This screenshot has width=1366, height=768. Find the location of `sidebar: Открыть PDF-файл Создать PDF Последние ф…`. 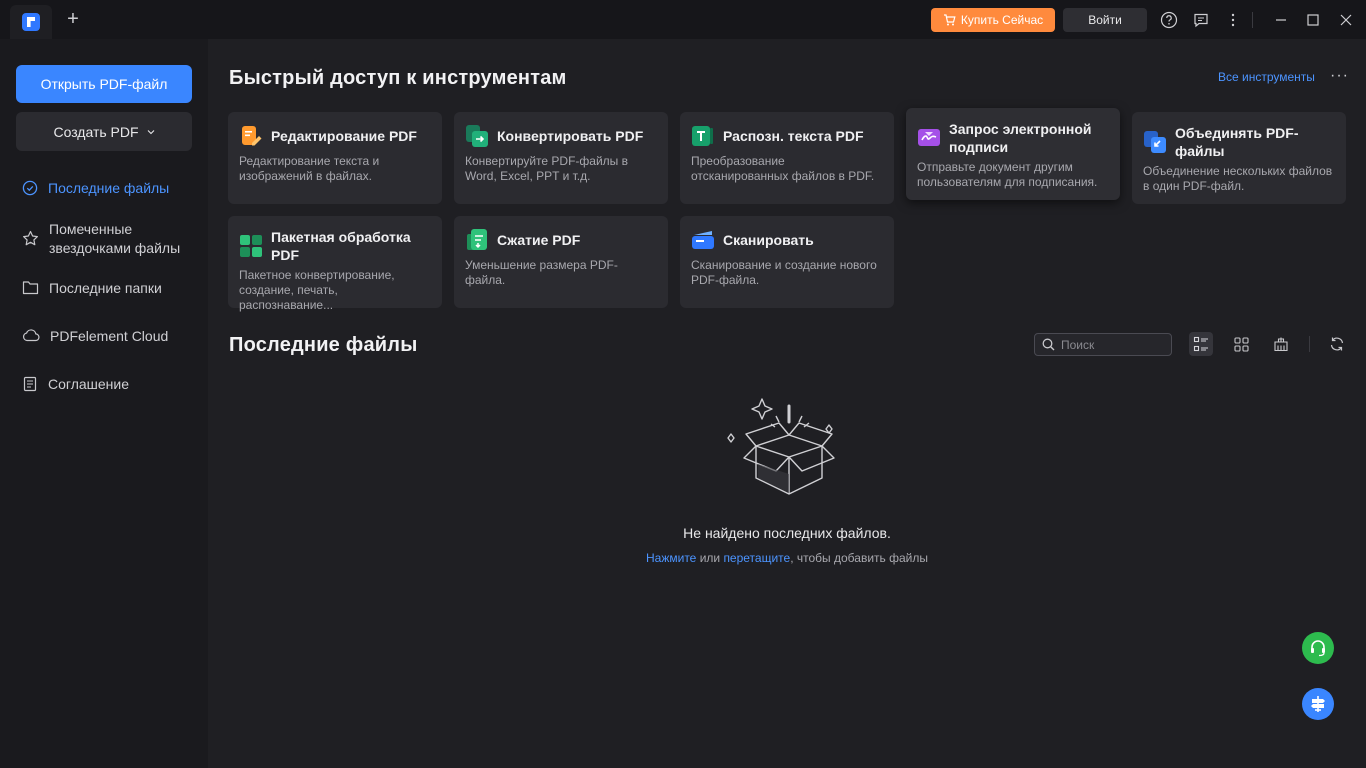

sidebar: Открыть PDF-файл Создать PDF Последние ф… is located at coordinates (104, 403).